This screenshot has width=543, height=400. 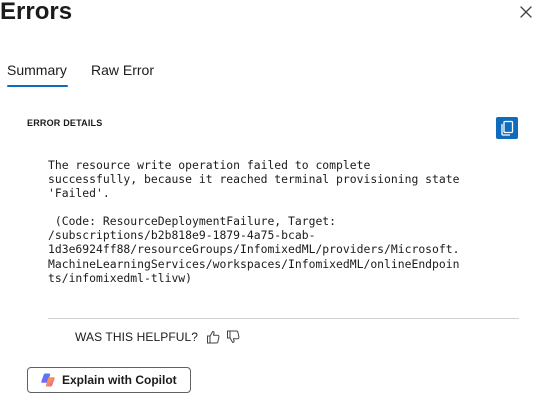 I want to click on panel-title: Errors, so click(x=36, y=12).